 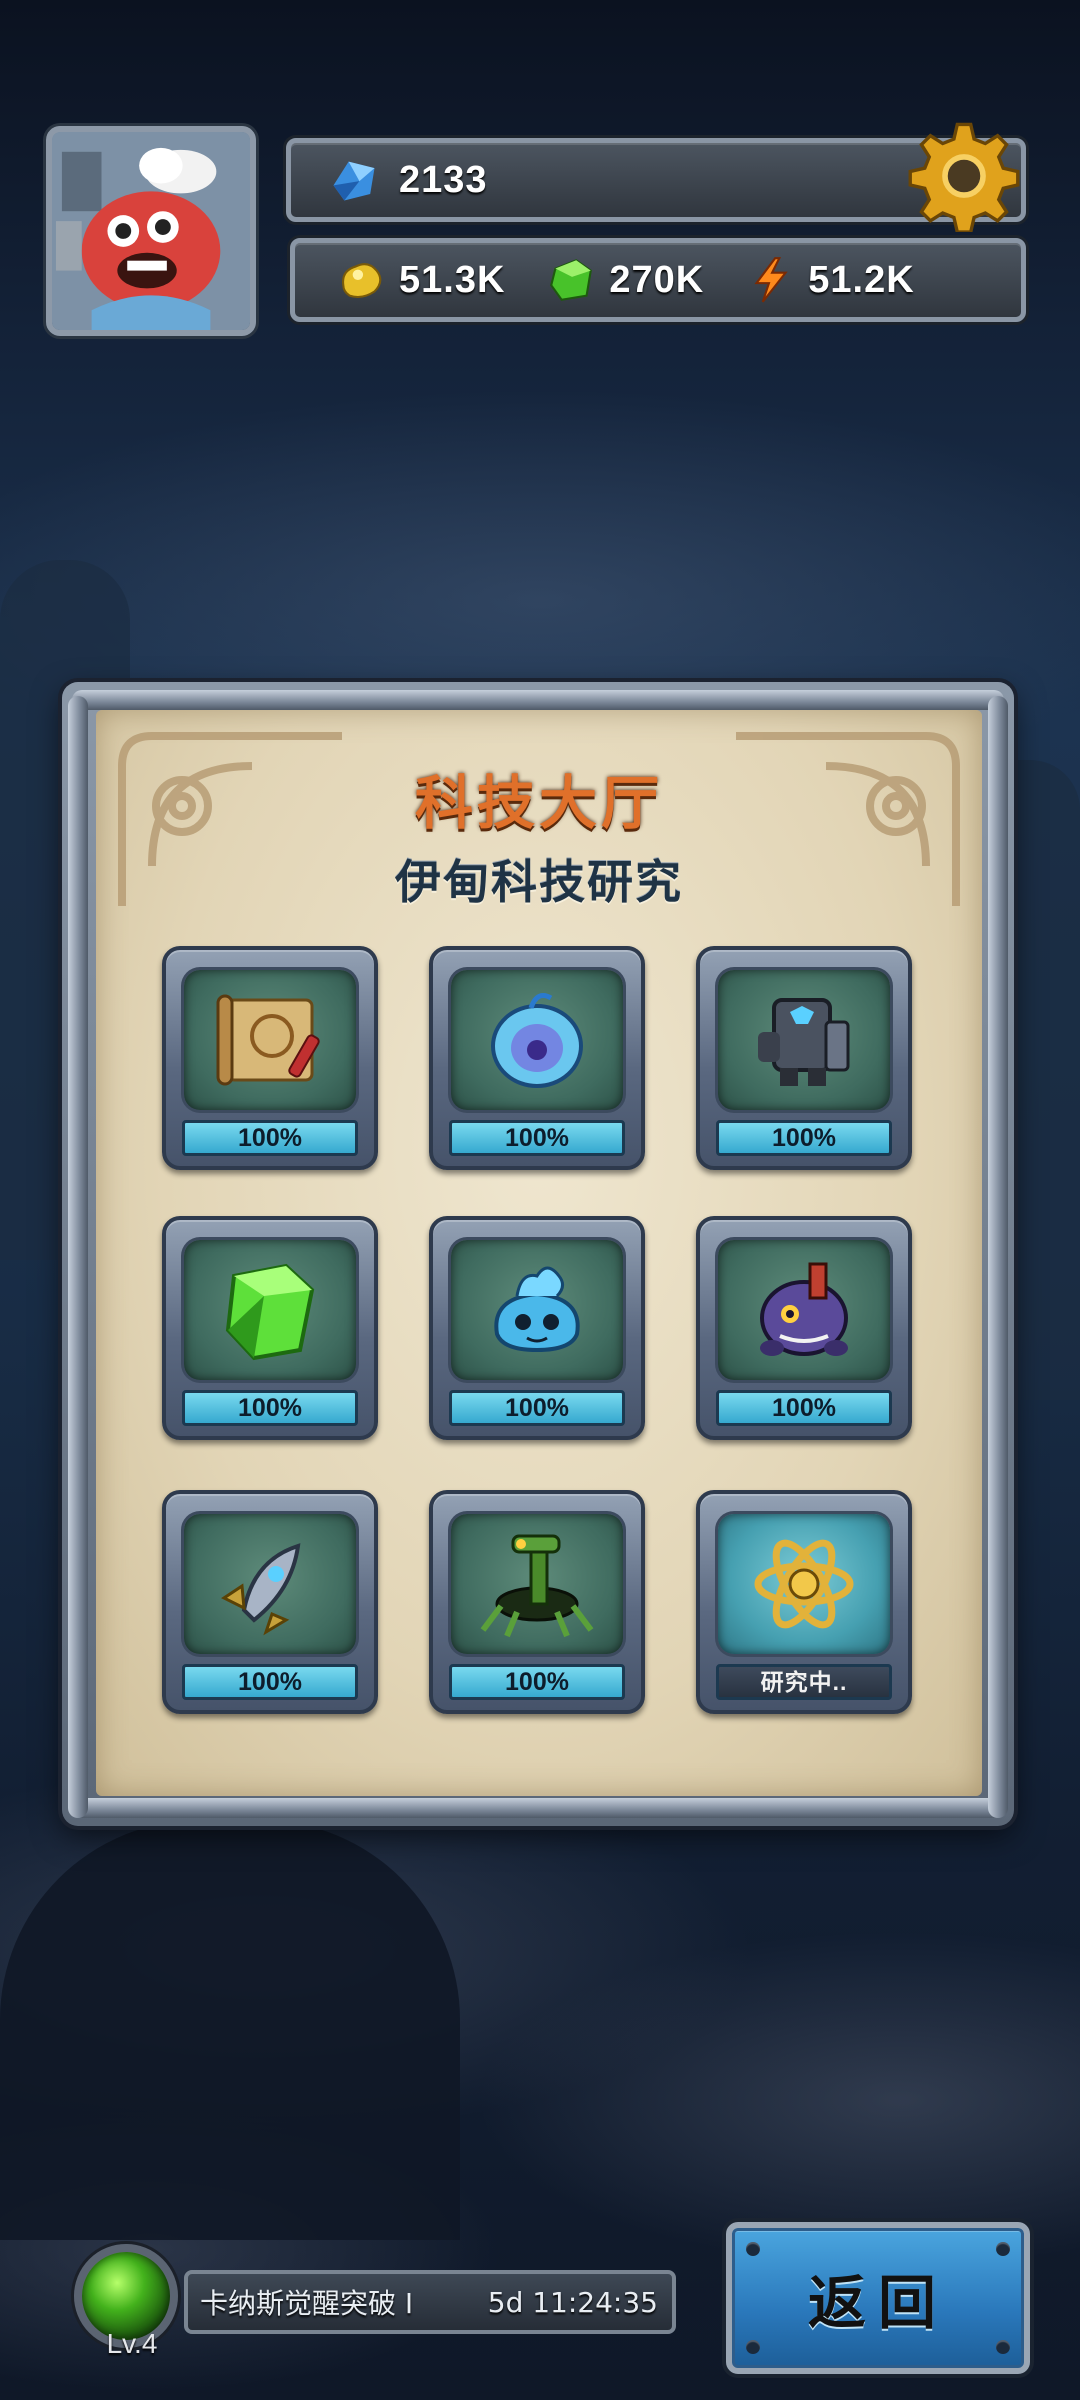 I want to click on back-button: 返回, so click(x=878, y=2298).